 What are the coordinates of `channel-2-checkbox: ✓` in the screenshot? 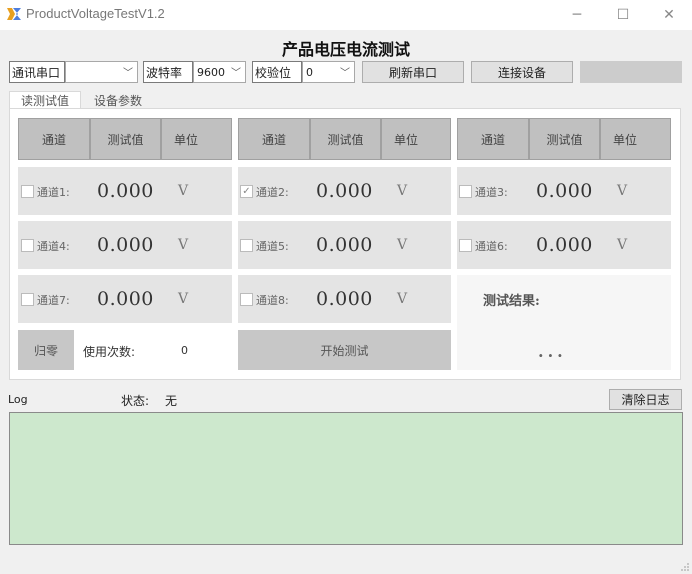 It's located at (246, 191).